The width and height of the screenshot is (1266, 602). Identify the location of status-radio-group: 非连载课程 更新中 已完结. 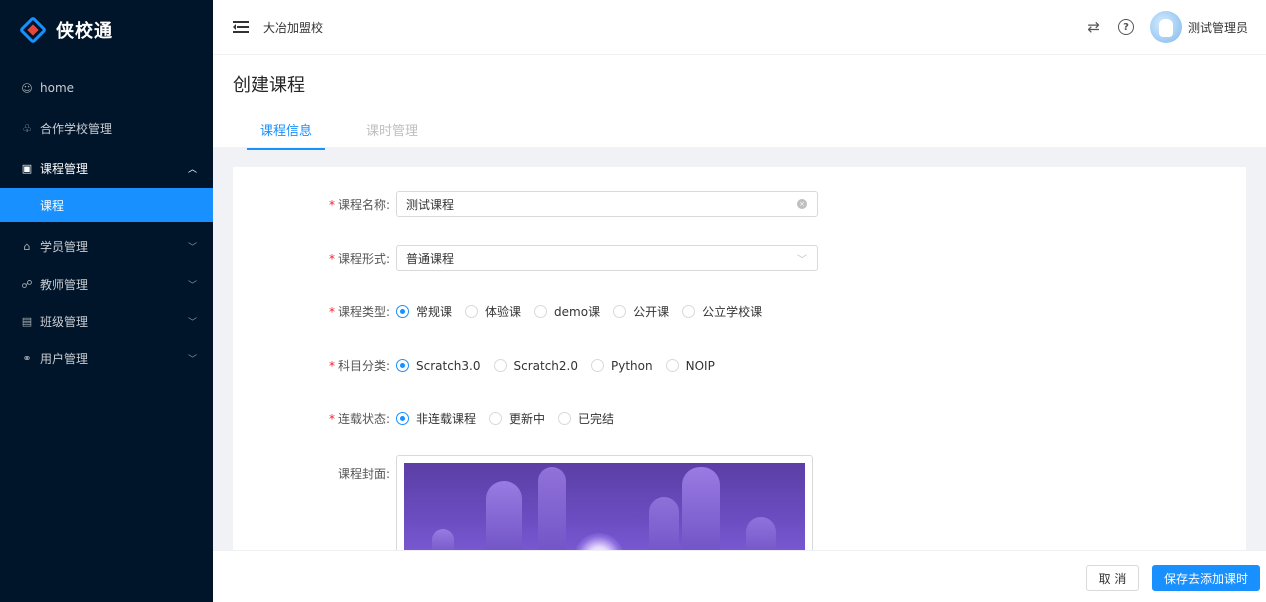
(511, 418).